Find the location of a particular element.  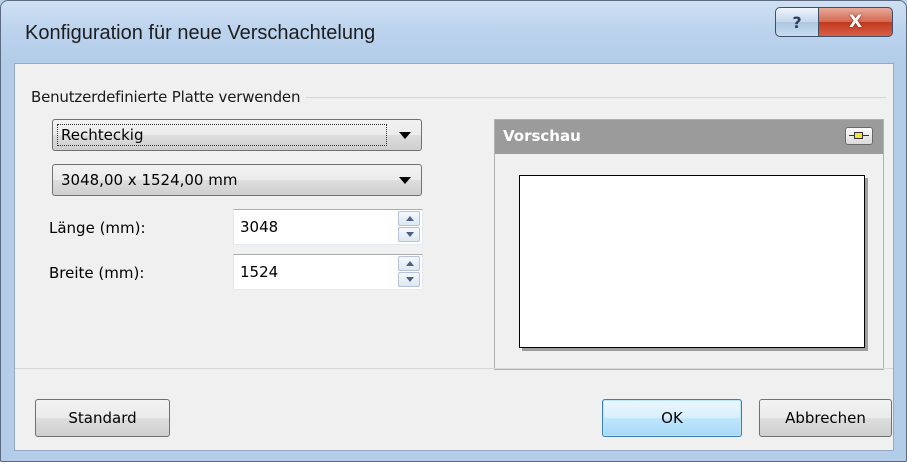

standard-button: Standard is located at coordinates (102, 418).